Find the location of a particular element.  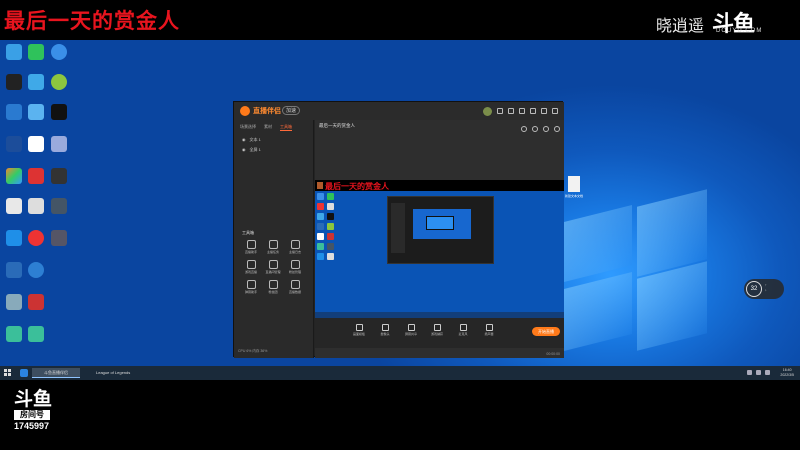

app-name: 直播伴侣 is located at coordinates (267, 111).